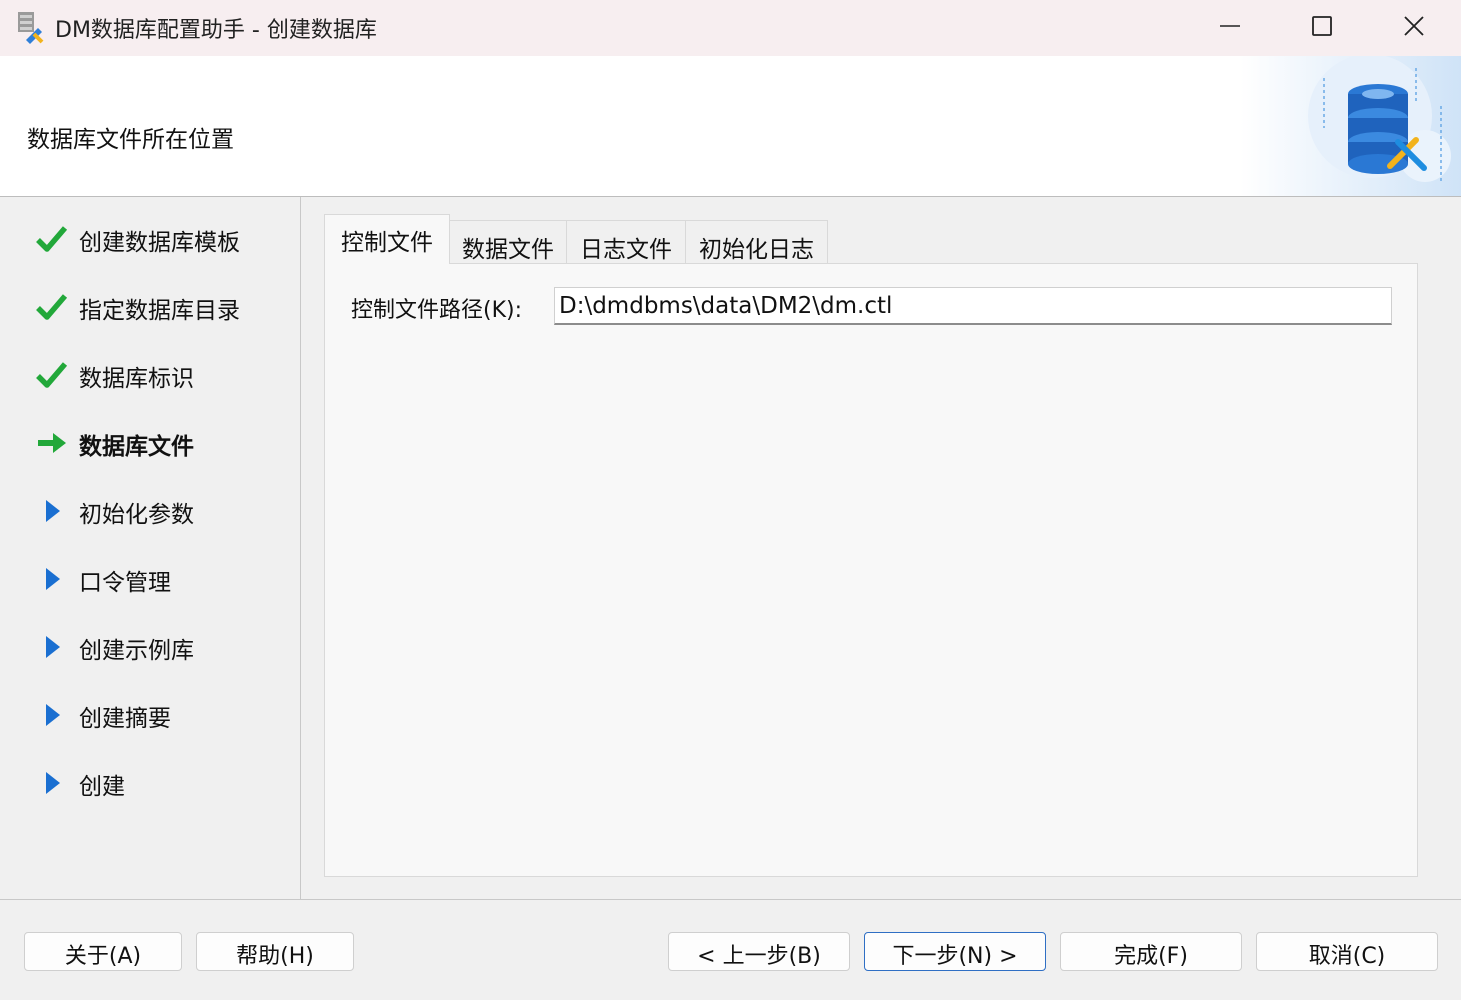  I want to click on maximize-button, so click(1322, 28).